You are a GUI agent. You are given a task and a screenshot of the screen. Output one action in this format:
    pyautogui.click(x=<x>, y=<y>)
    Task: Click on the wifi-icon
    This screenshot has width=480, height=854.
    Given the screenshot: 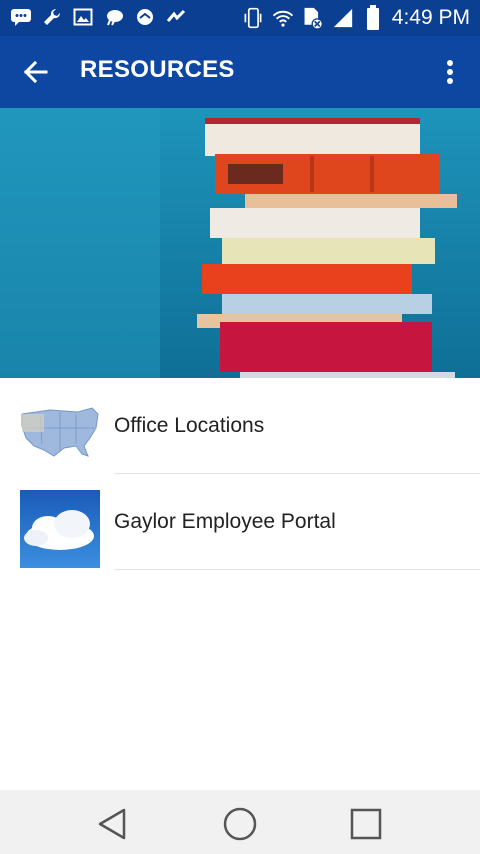 What is the action you would take?
    pyautogui.click(x=283, y=18)
    